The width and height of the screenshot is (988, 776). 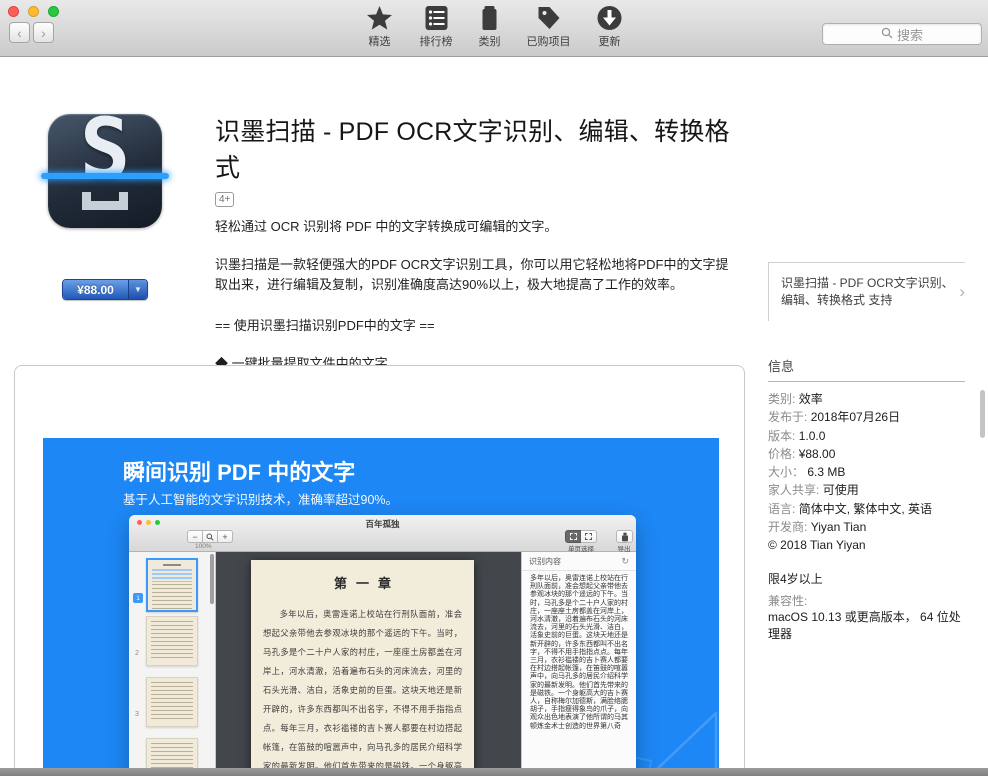 I want to click on banner-title: 瞬间识别 PDF 中的文字, so click(x=239, y=472).